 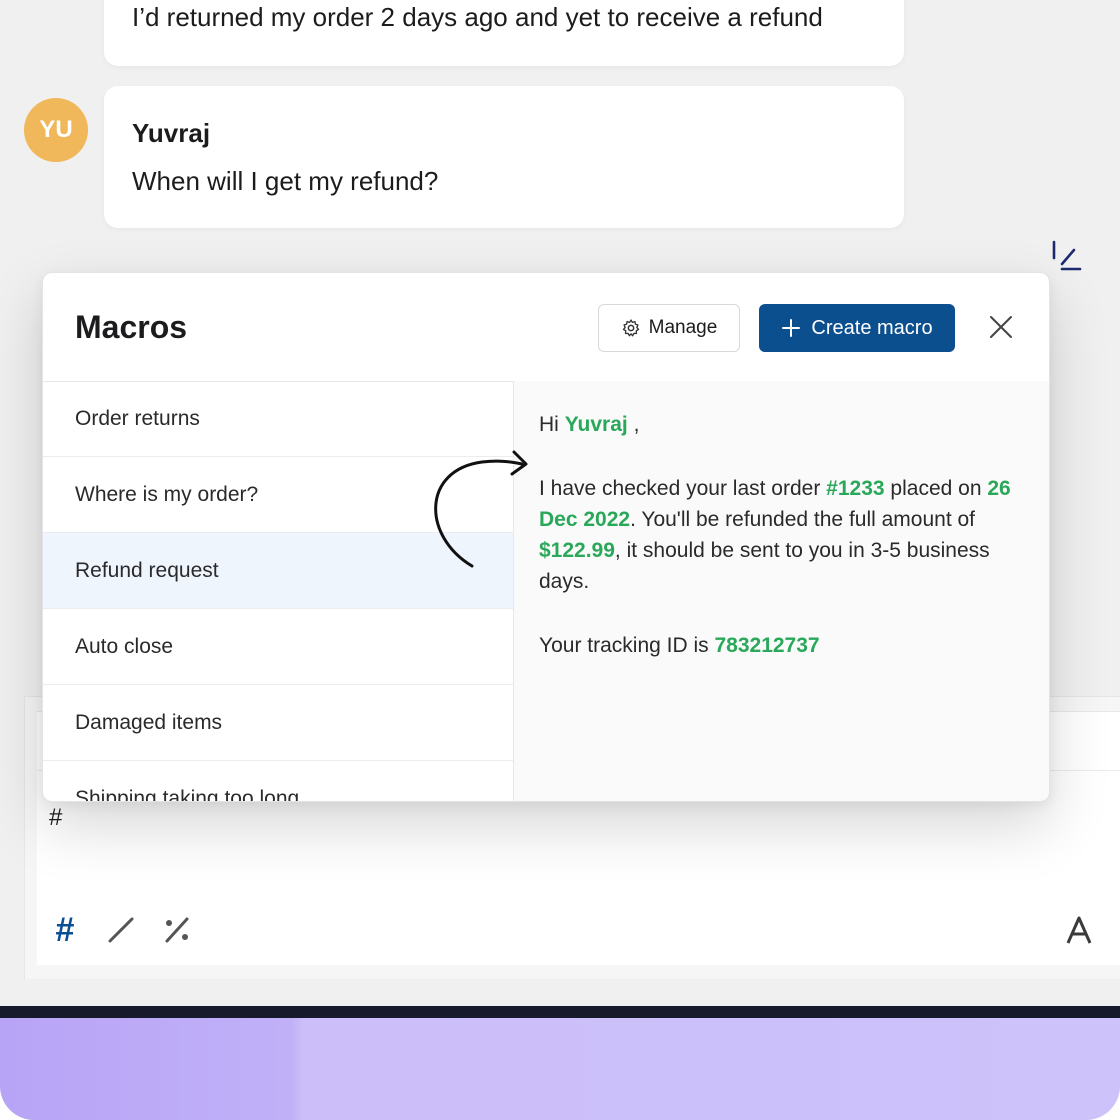 What do you see at coordinates (596, 424) in the screenshot?
I see `customer-name: Yuvraj` at bounding box center [596, 424].